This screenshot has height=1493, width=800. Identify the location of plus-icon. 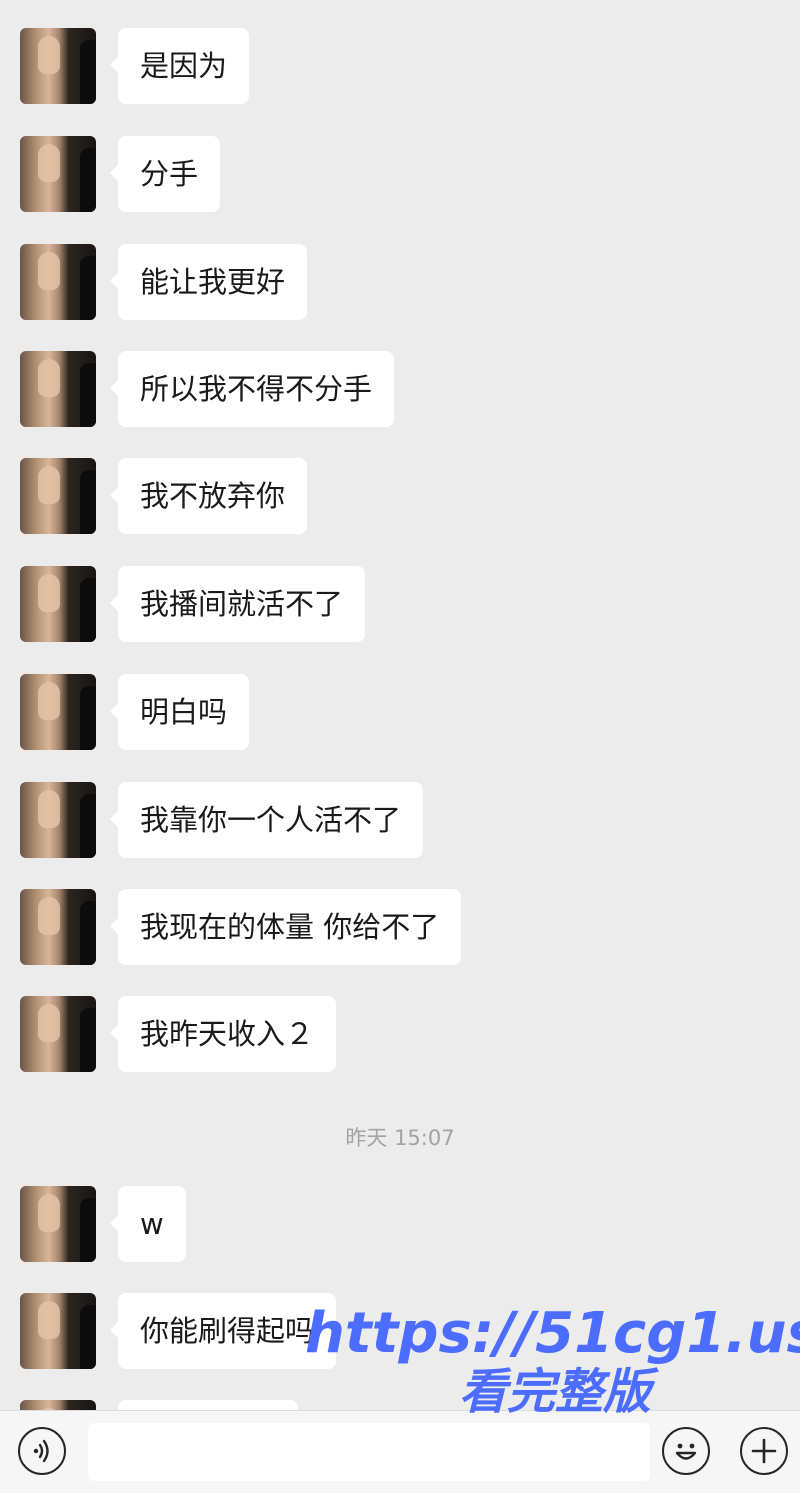
(764, 1451).